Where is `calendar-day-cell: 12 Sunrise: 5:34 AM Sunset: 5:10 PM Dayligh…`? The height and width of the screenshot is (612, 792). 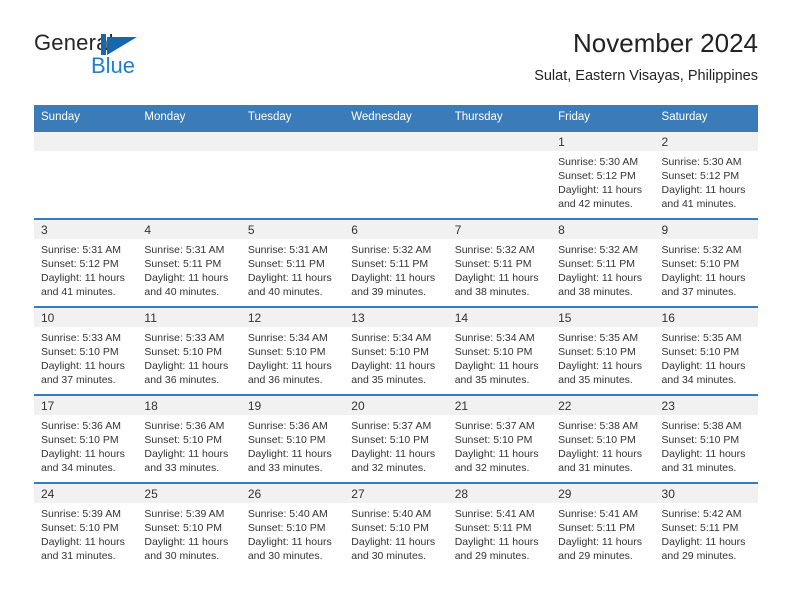 calendar-day-cell: 12 Sunrise: 5:34 AM Sunset: 5:10 PM Dayligh… is located at coordinates (292, 350).